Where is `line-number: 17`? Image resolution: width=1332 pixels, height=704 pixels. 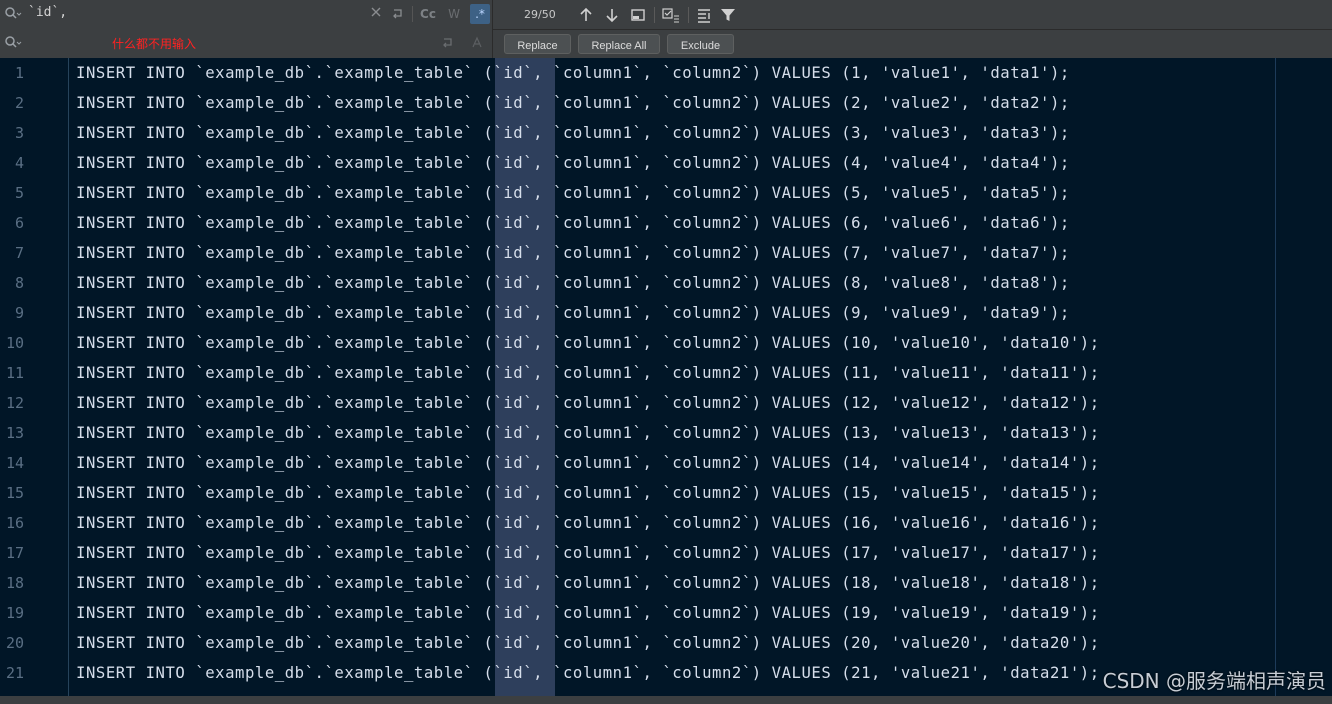 line-number: 17 is located at coordinates (14, 553).